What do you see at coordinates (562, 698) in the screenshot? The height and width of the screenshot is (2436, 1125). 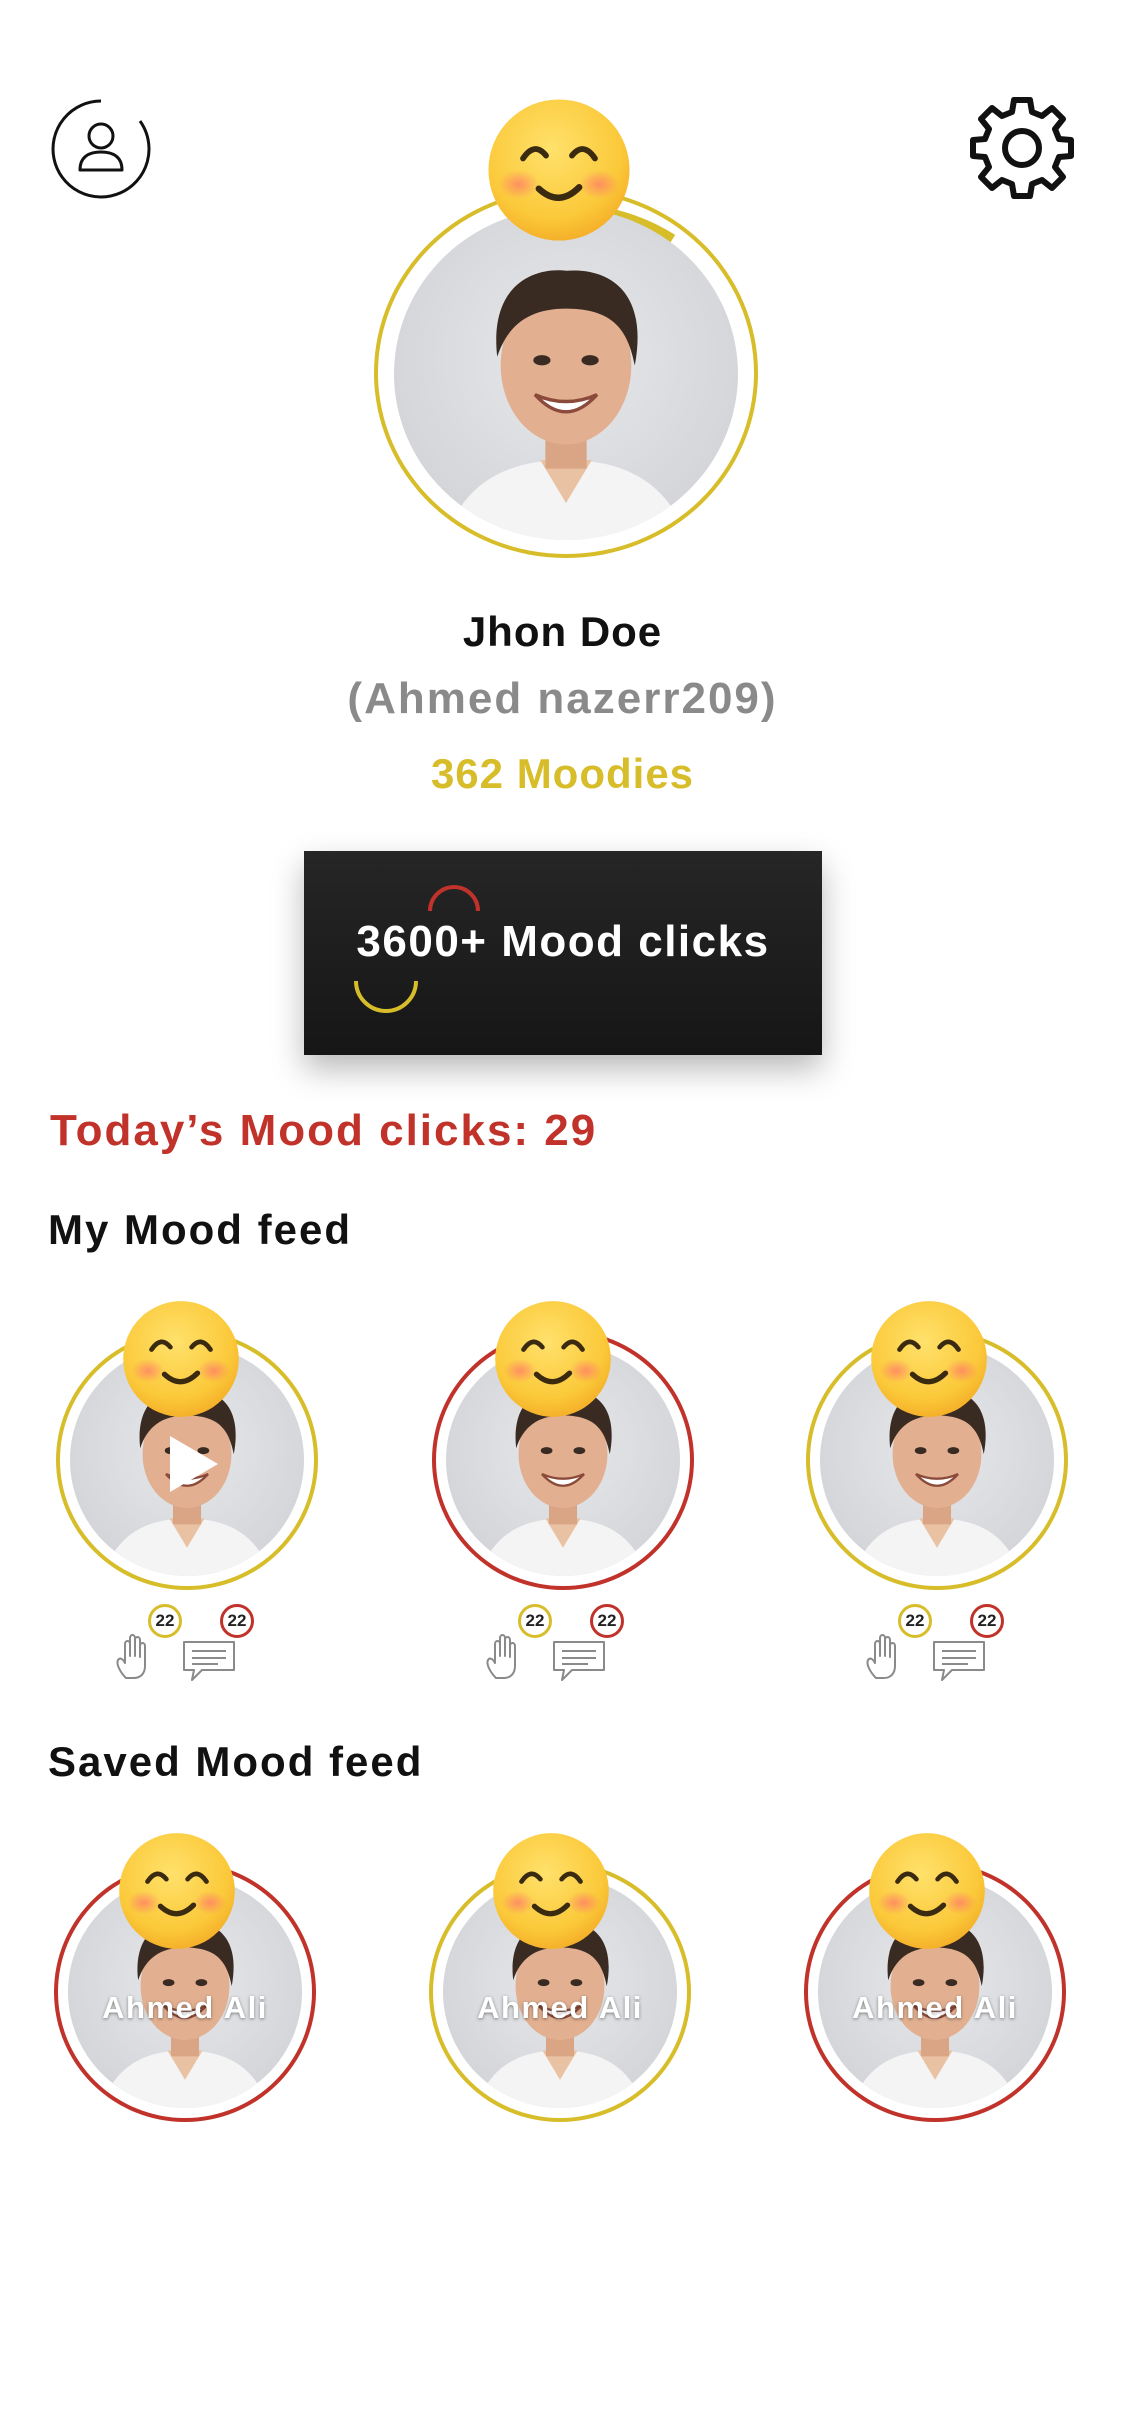 I see `user-handle: (Ahmed nazerr209)` at bounding box center [562, 698].